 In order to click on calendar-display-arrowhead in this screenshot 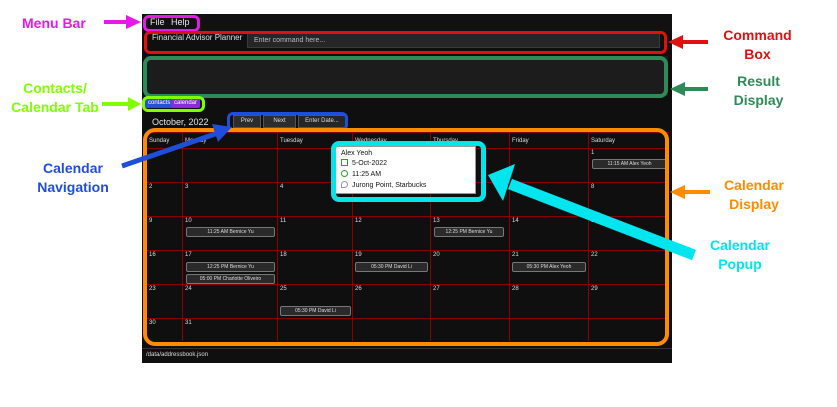, I will do `click(677, 192)`.